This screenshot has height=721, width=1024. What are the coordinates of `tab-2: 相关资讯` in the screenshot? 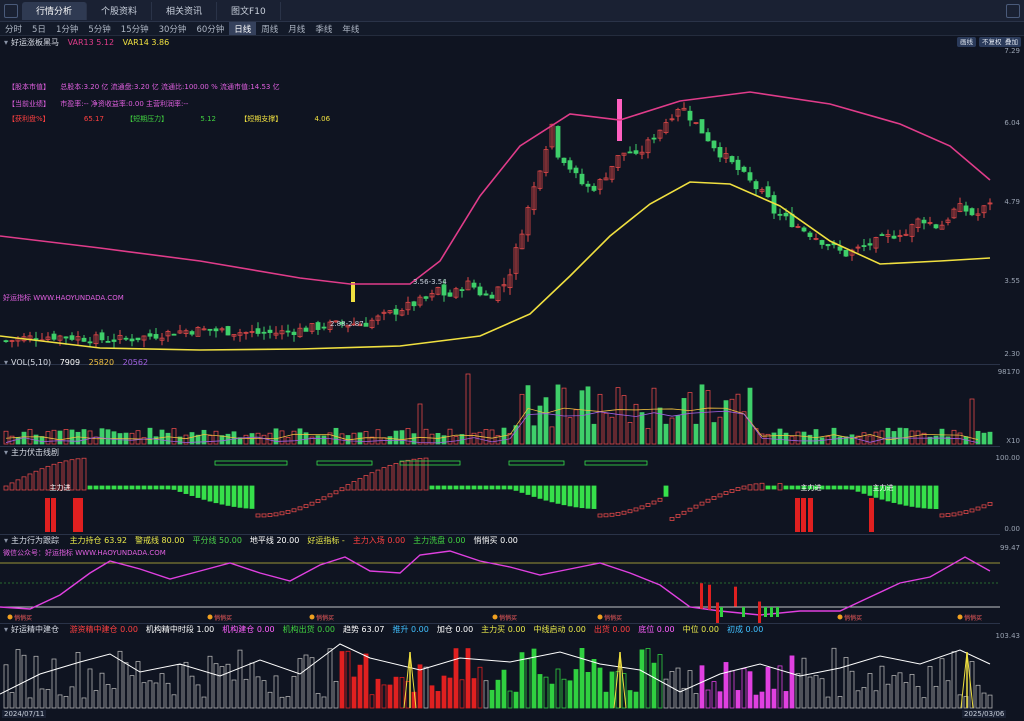 It's located at (185, 10).